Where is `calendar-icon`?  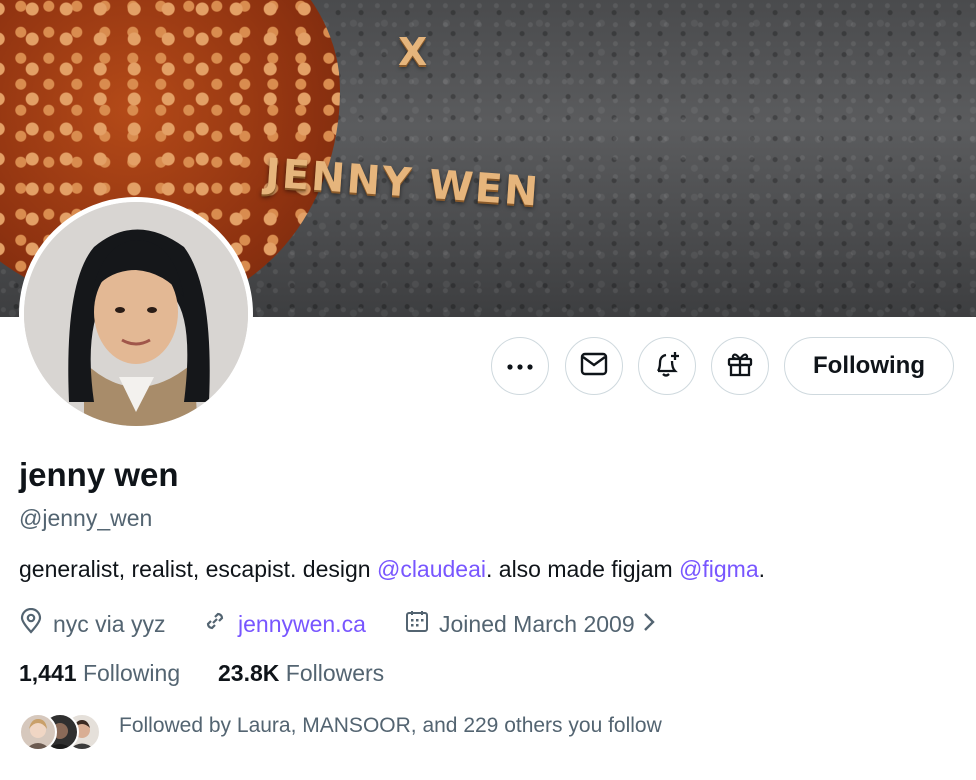 calendar-icon is located at coordinates (422, 624).